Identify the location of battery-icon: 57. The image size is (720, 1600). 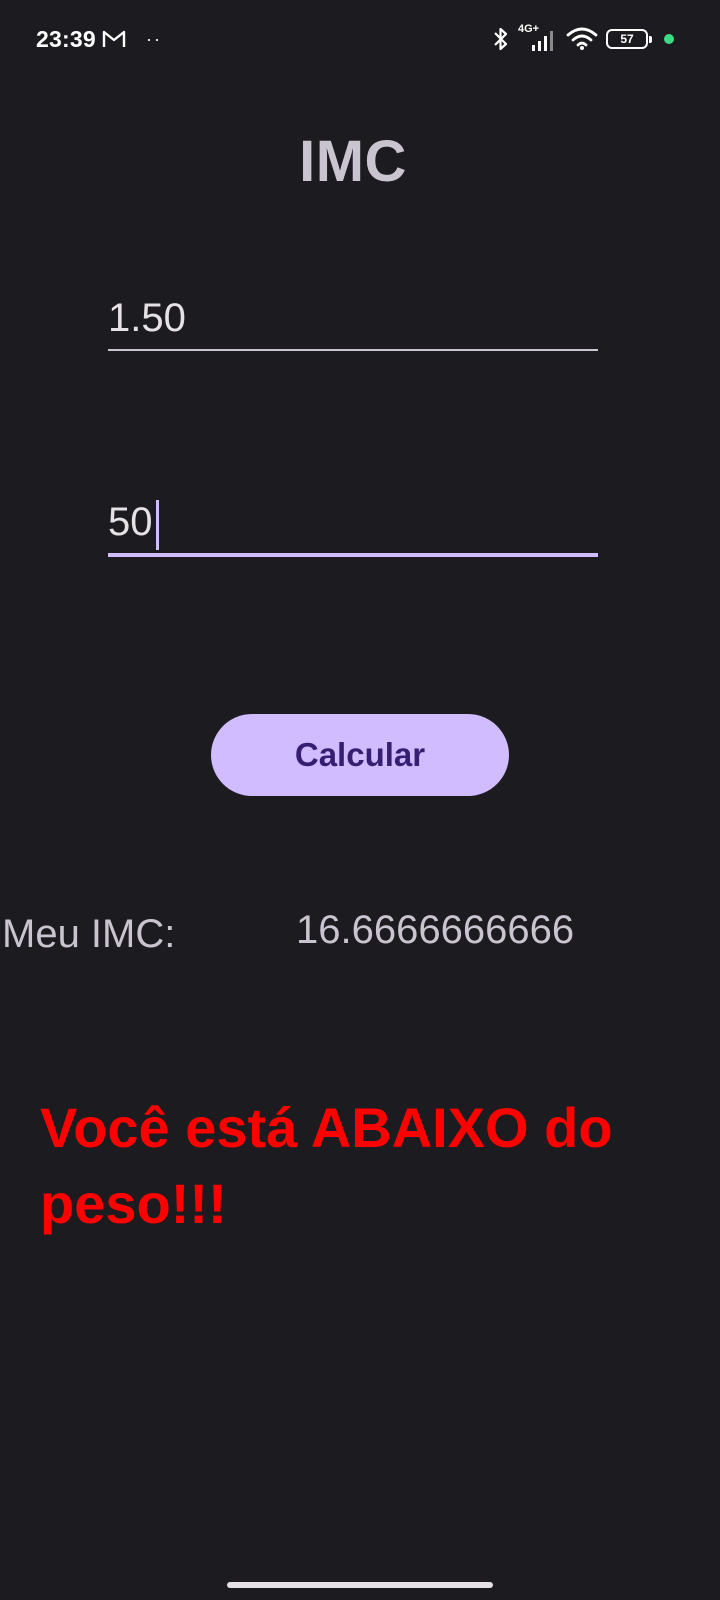
(629, 39).